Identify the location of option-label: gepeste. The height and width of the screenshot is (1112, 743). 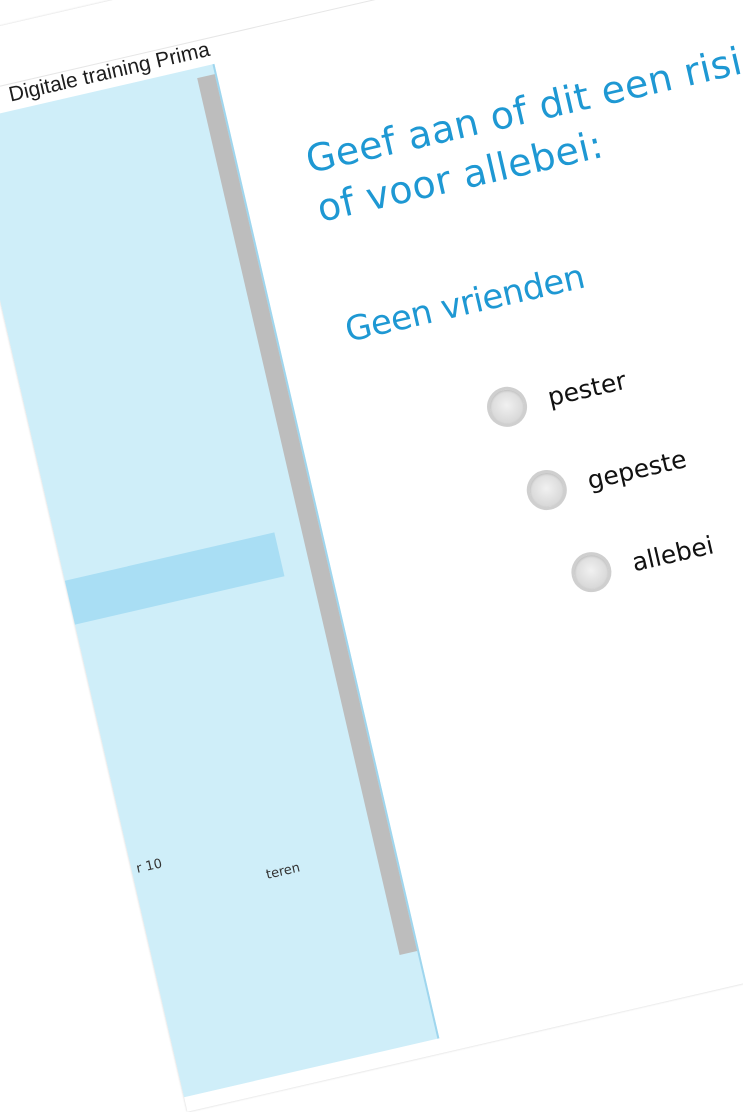
(637, 469).